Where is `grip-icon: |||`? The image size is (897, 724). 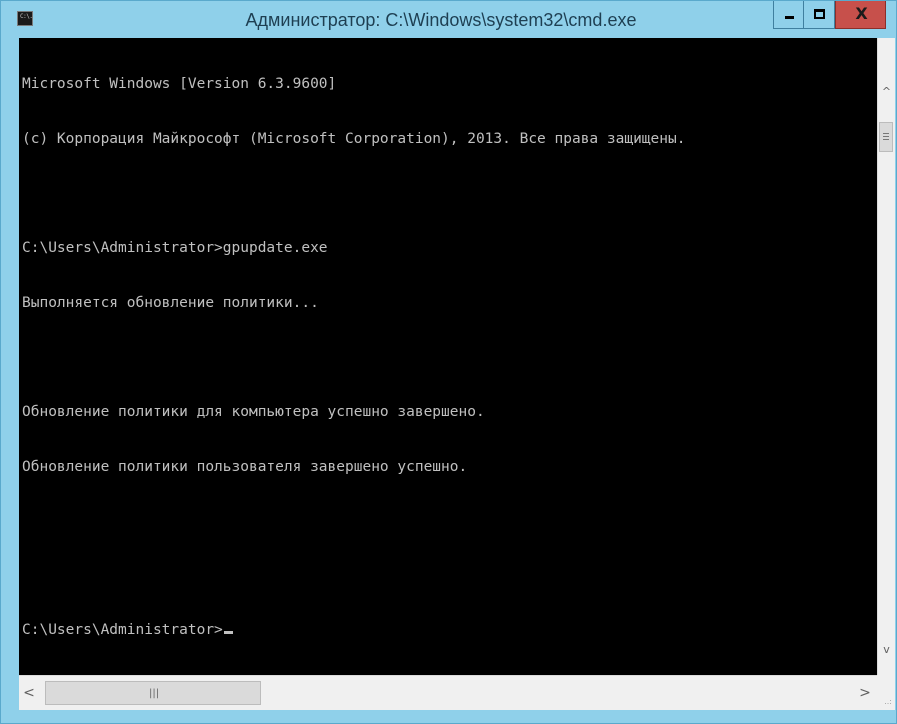 grip-icon: ||| is located at coordinates (154, 693).